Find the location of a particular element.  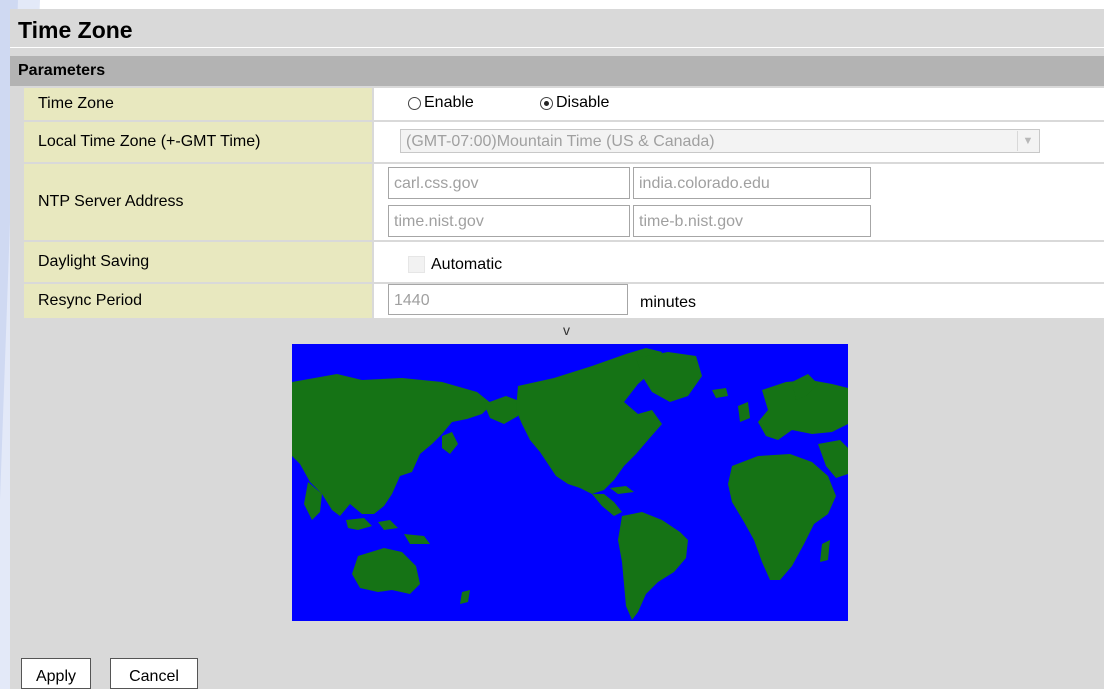

daylight-saving-value: Automatic is located at coordinates (739, 262).